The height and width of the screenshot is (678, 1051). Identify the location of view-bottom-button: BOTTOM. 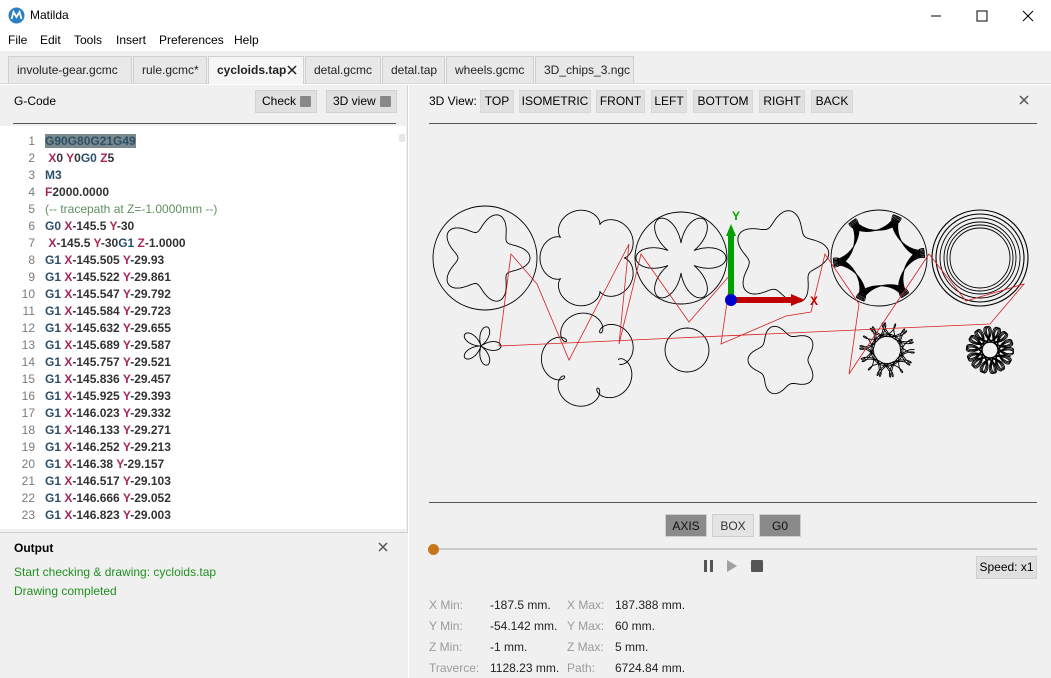
(723, 101).